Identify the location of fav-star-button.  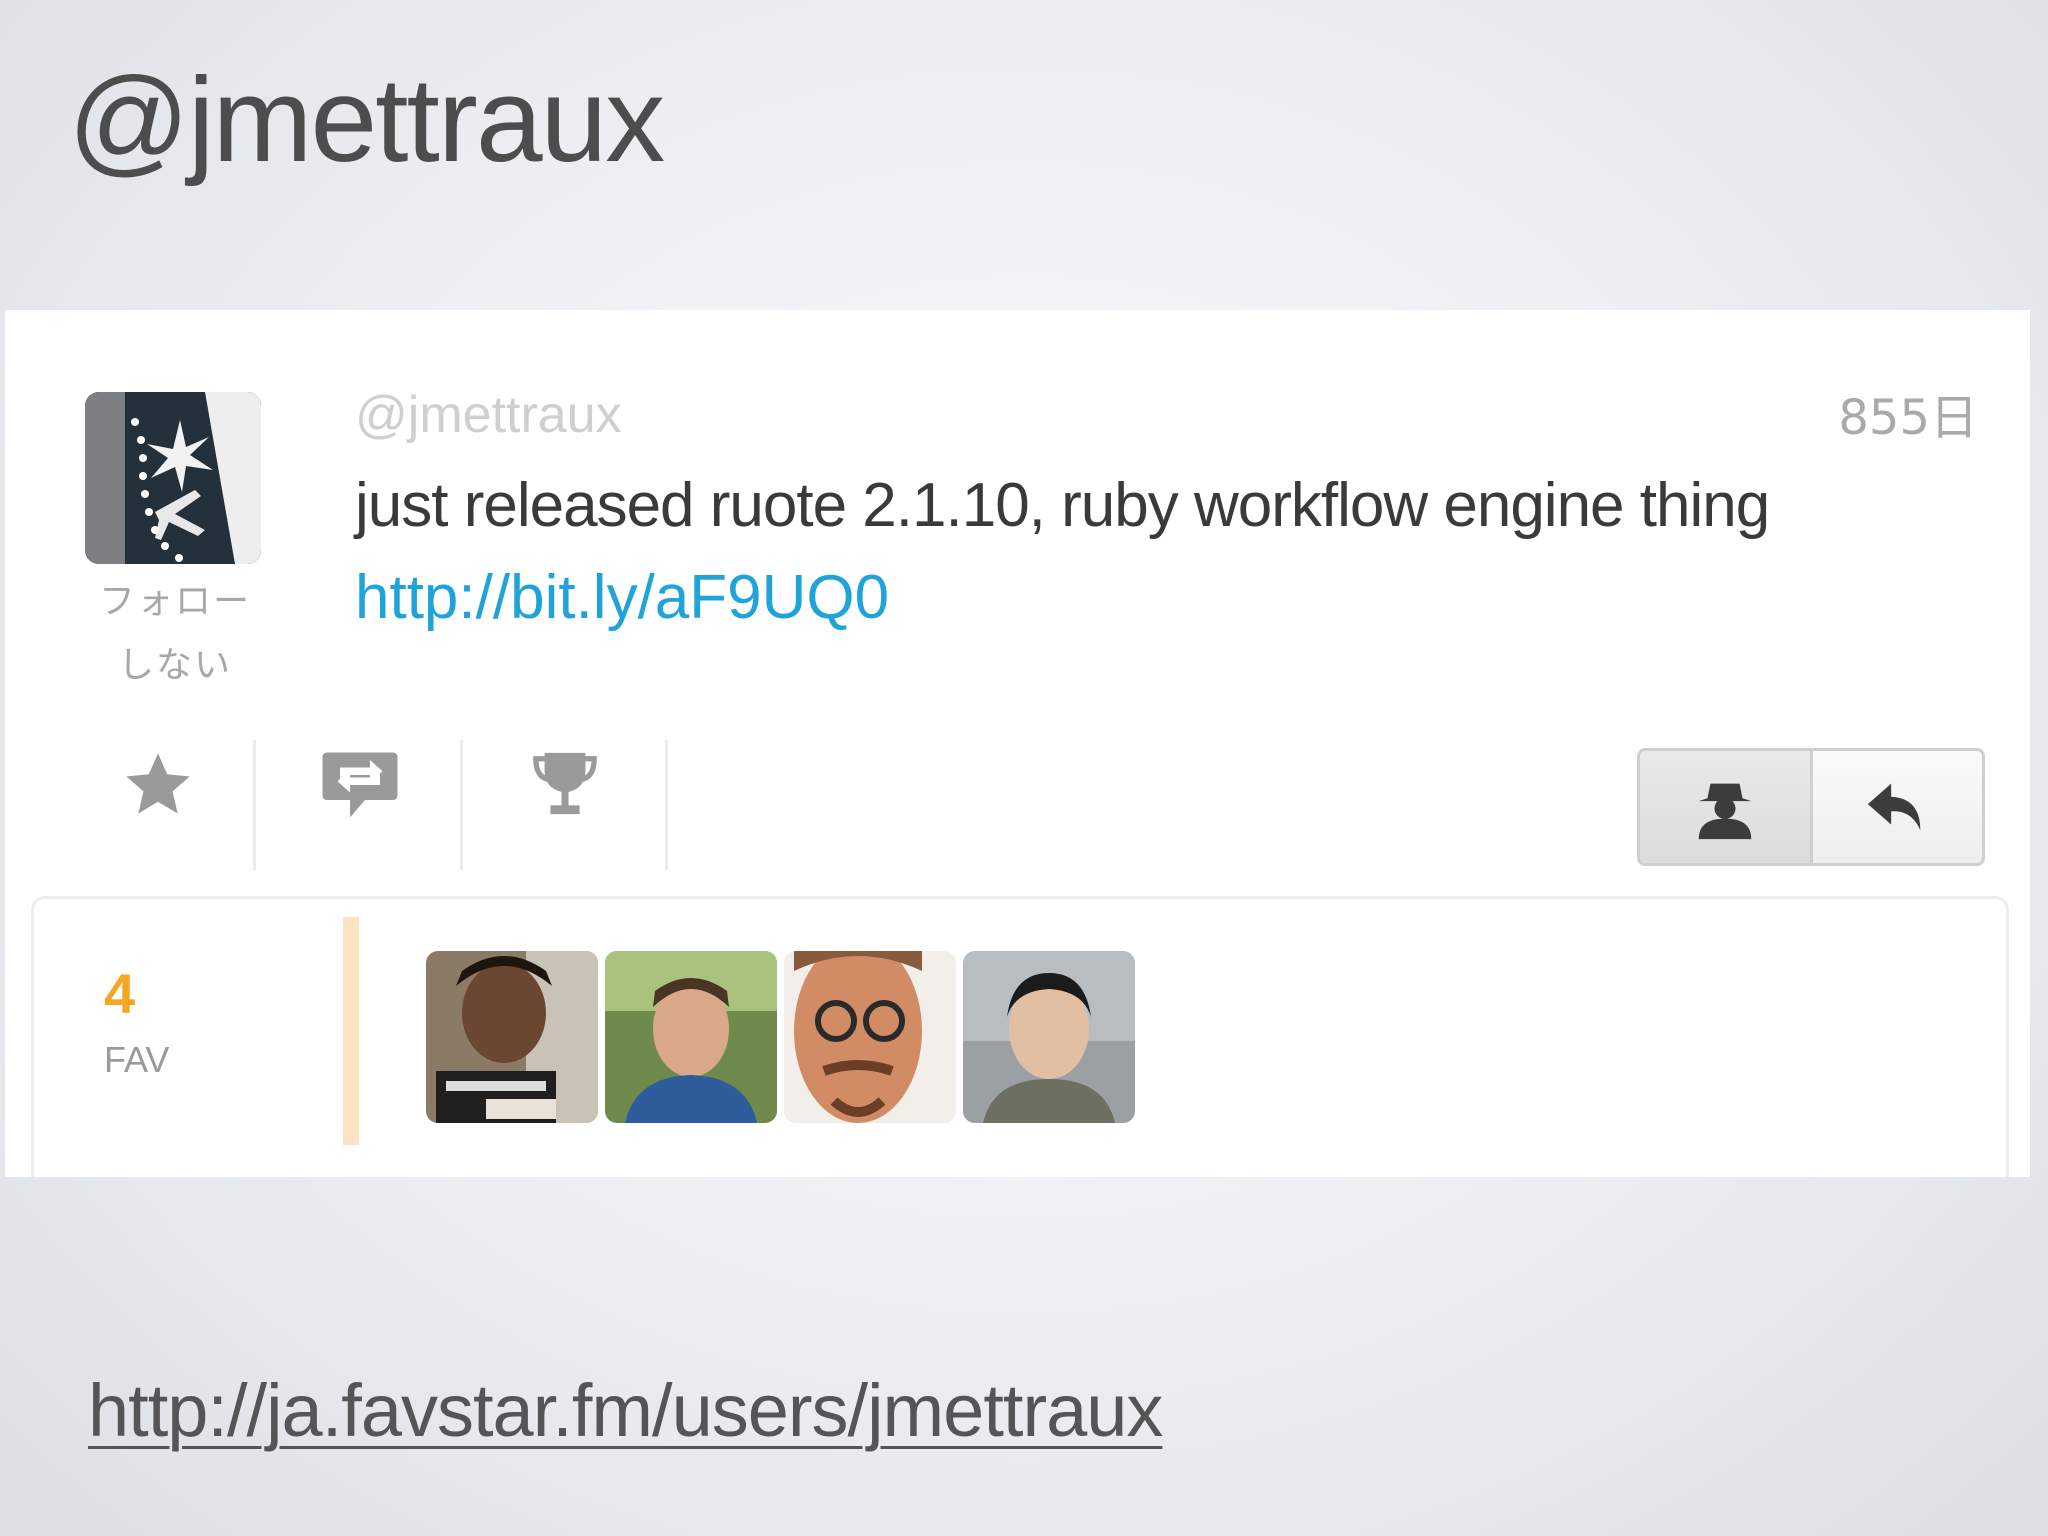
(158, 785).